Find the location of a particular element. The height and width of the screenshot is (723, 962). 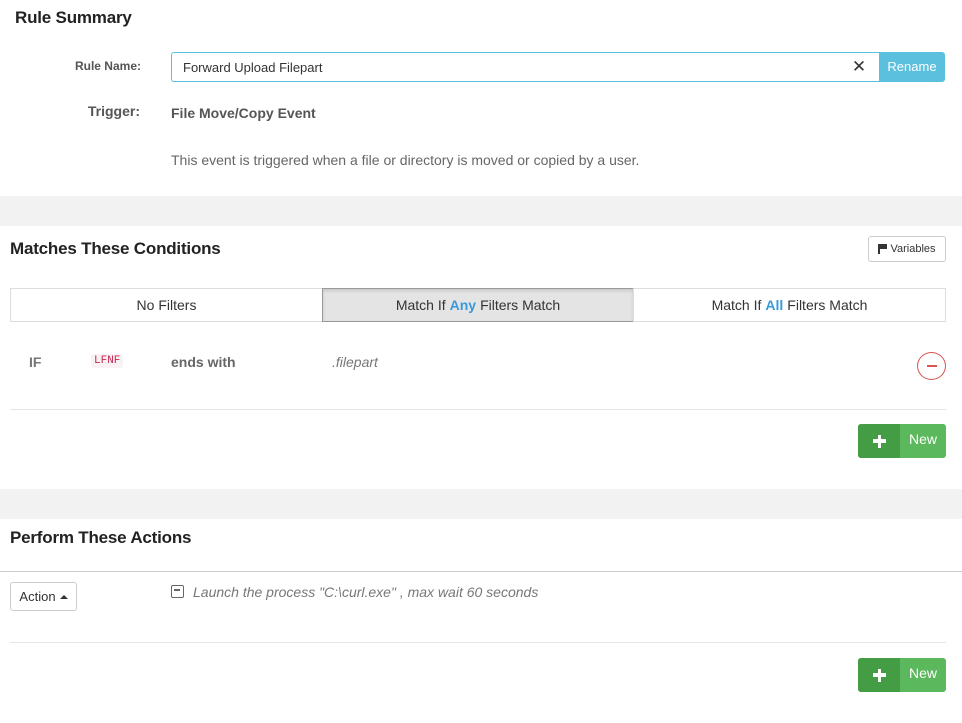

rule-name-input is located at coordinates (525, 67).